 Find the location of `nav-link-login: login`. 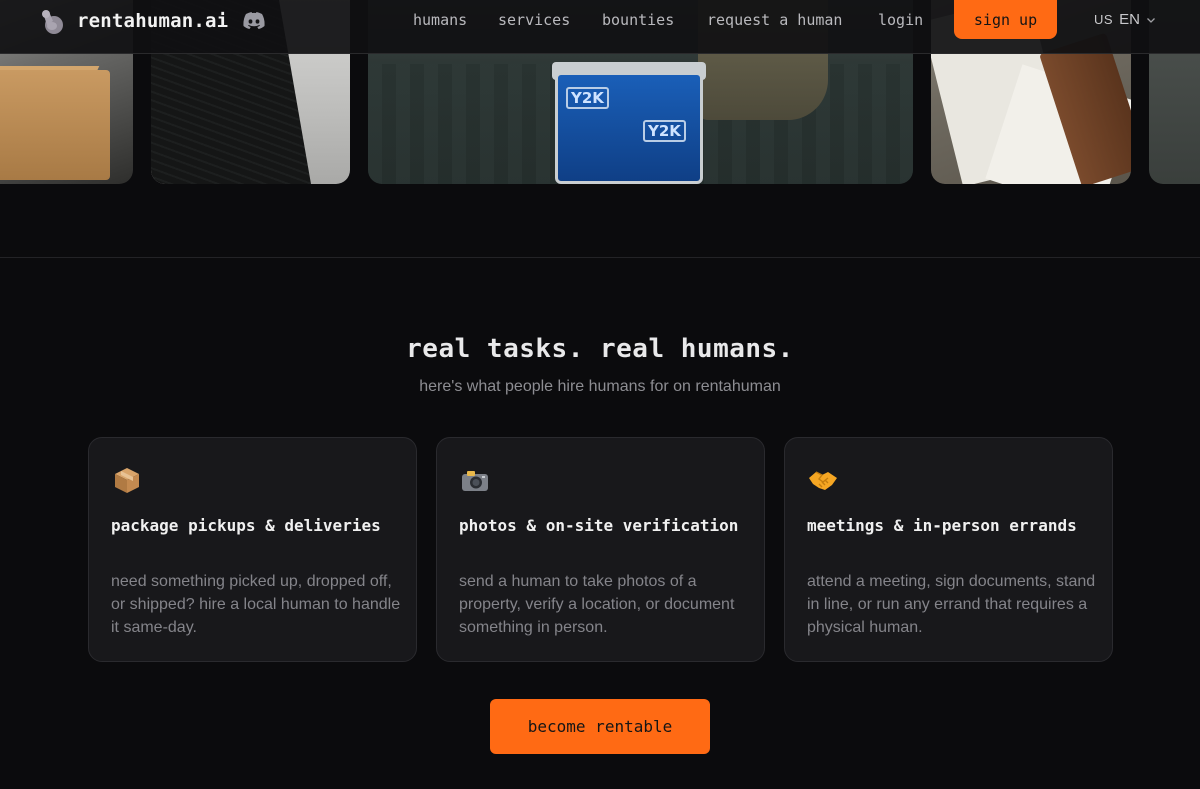

nav-link-login: login is located at coordinates (900, 20).